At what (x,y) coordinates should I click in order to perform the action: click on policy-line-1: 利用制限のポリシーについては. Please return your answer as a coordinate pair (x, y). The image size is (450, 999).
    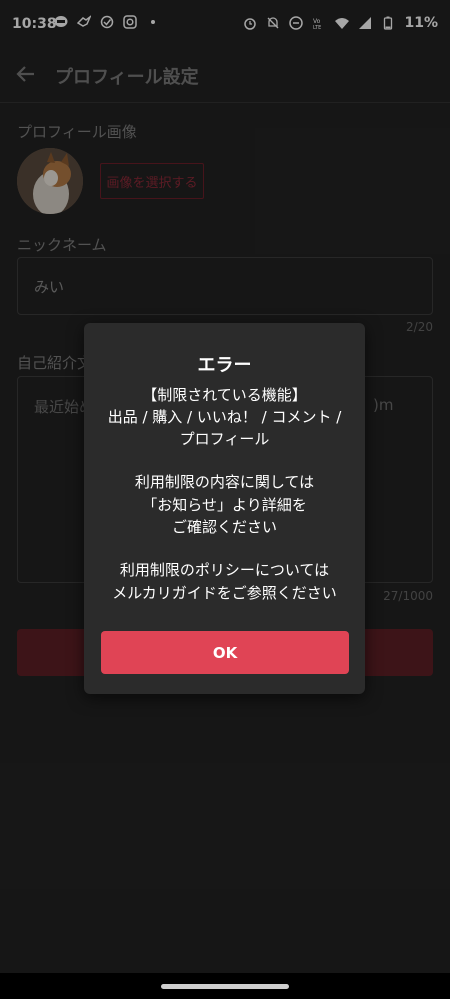
    Looking at the image, I should click on (224, 570).